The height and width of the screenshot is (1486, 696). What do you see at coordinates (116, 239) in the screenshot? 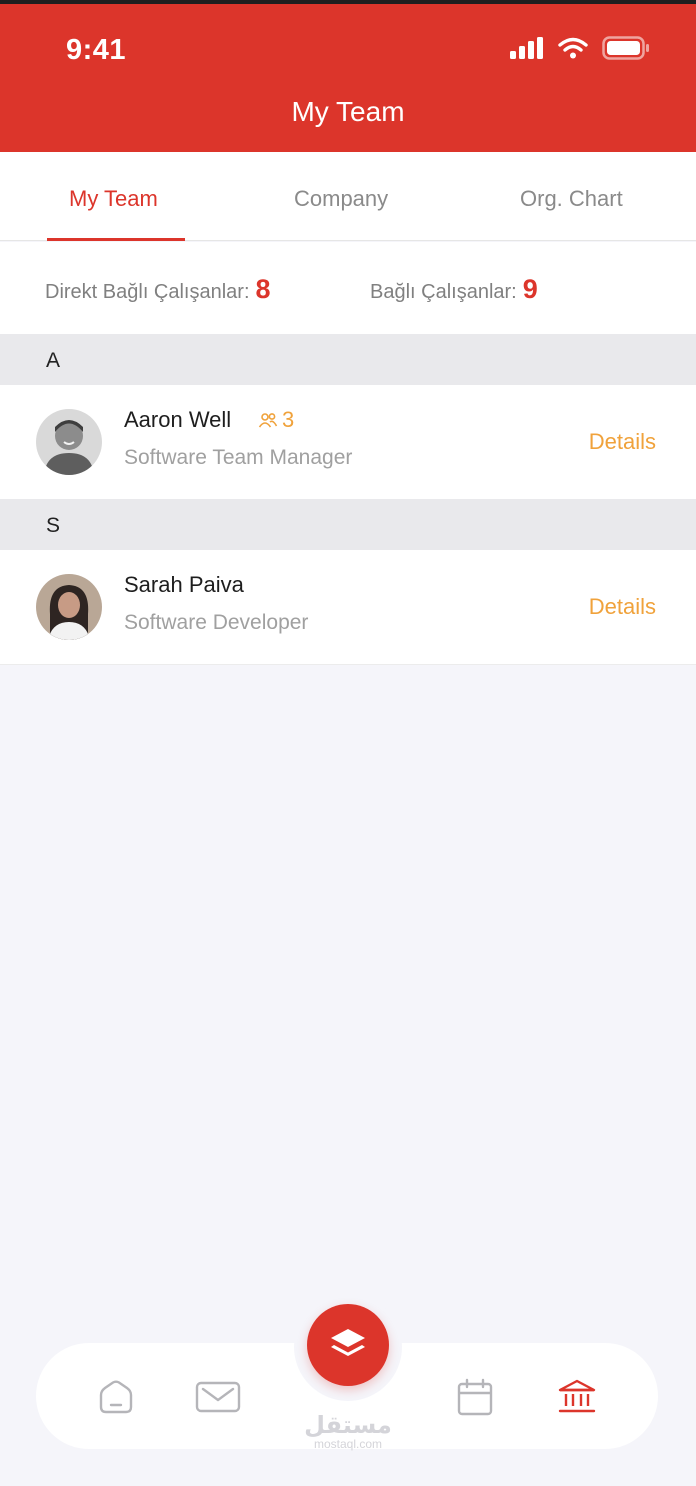
I see `active-tab-indicator` at bounding box center [116, 239].